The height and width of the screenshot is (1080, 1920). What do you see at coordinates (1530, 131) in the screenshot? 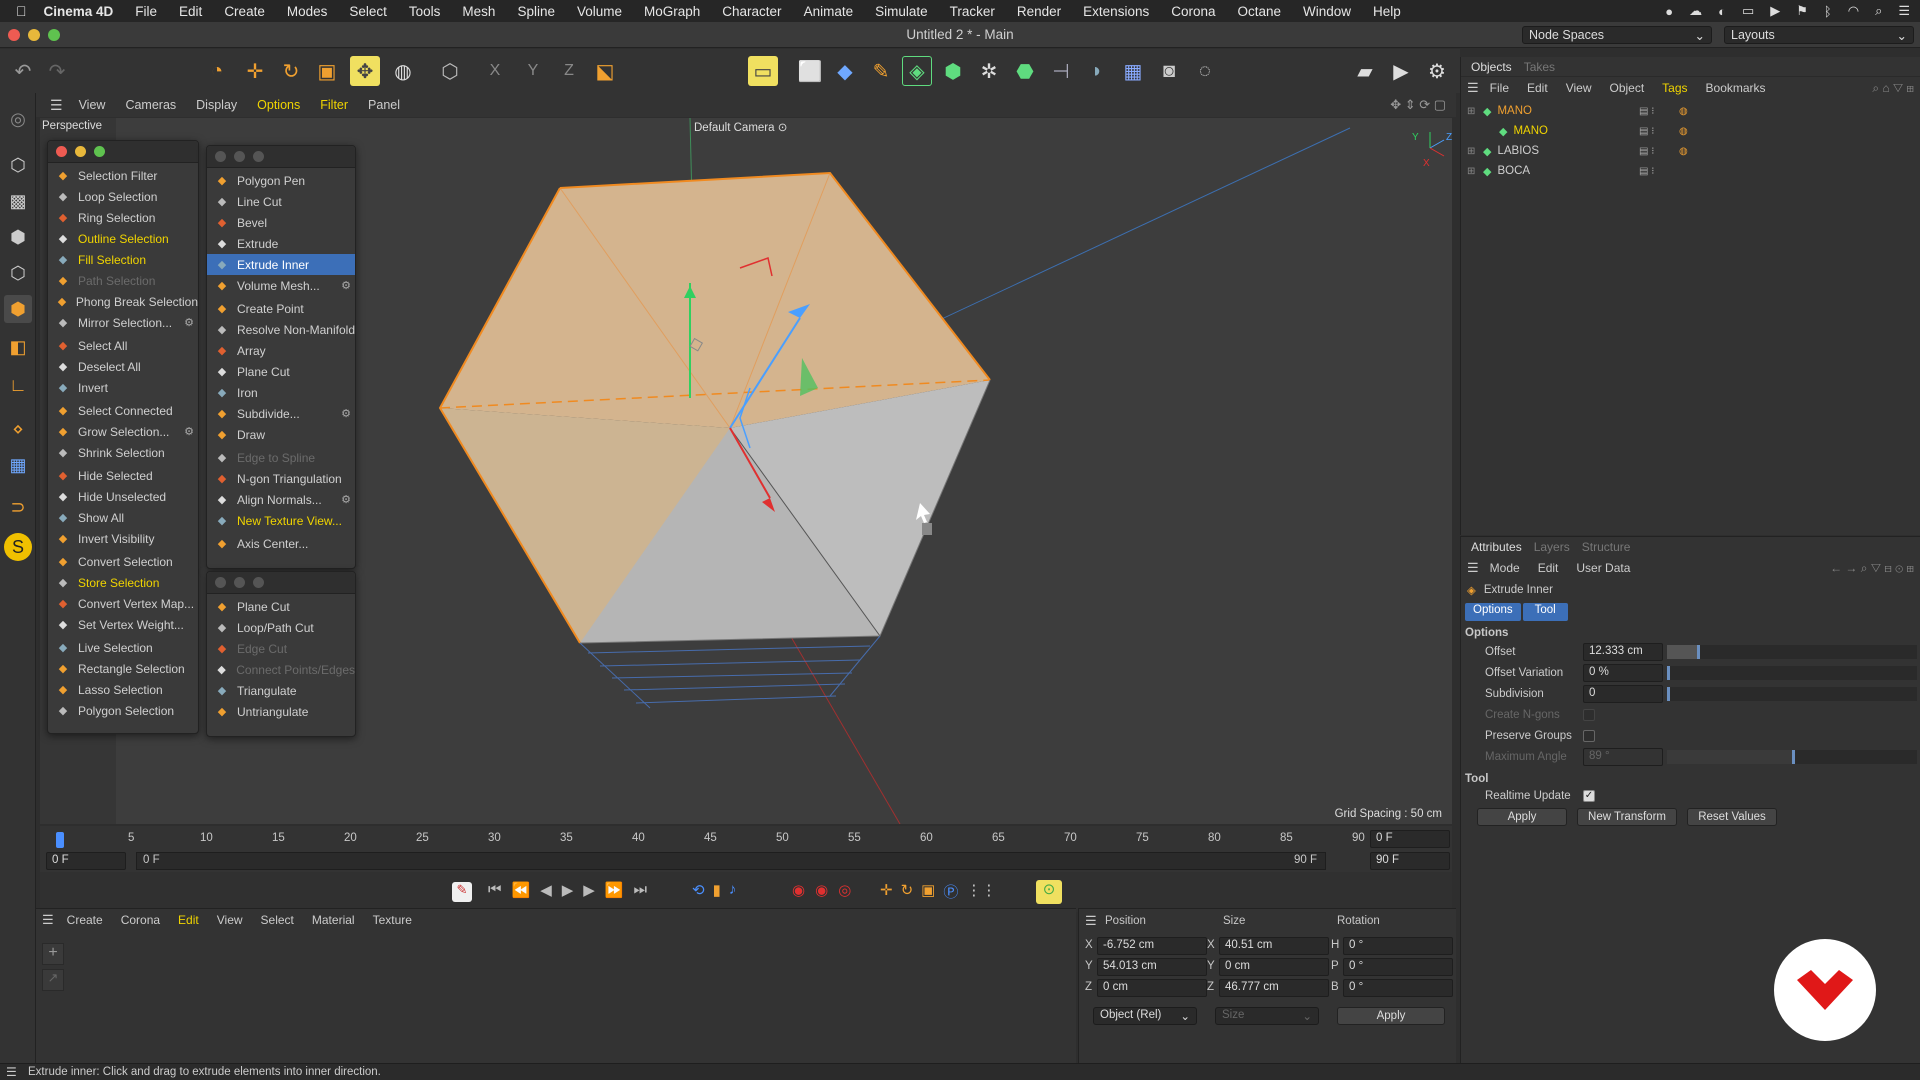
I see `object-name: MANO` at bounding box center [1530, 131].